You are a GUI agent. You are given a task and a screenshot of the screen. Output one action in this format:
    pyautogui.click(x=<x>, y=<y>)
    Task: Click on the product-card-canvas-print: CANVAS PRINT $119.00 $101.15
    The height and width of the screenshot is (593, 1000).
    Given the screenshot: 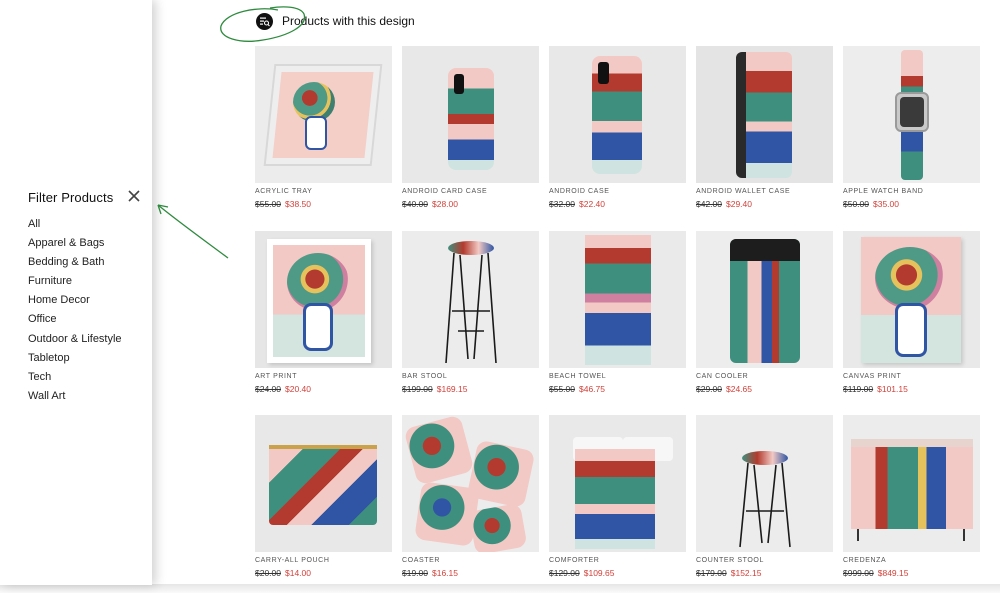 What is the action you would take?
    pyautogui.click(x=911, y=313)
    